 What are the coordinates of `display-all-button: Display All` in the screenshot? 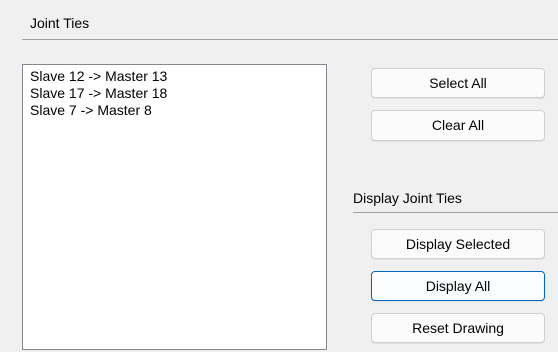 It's located at (458, 286).